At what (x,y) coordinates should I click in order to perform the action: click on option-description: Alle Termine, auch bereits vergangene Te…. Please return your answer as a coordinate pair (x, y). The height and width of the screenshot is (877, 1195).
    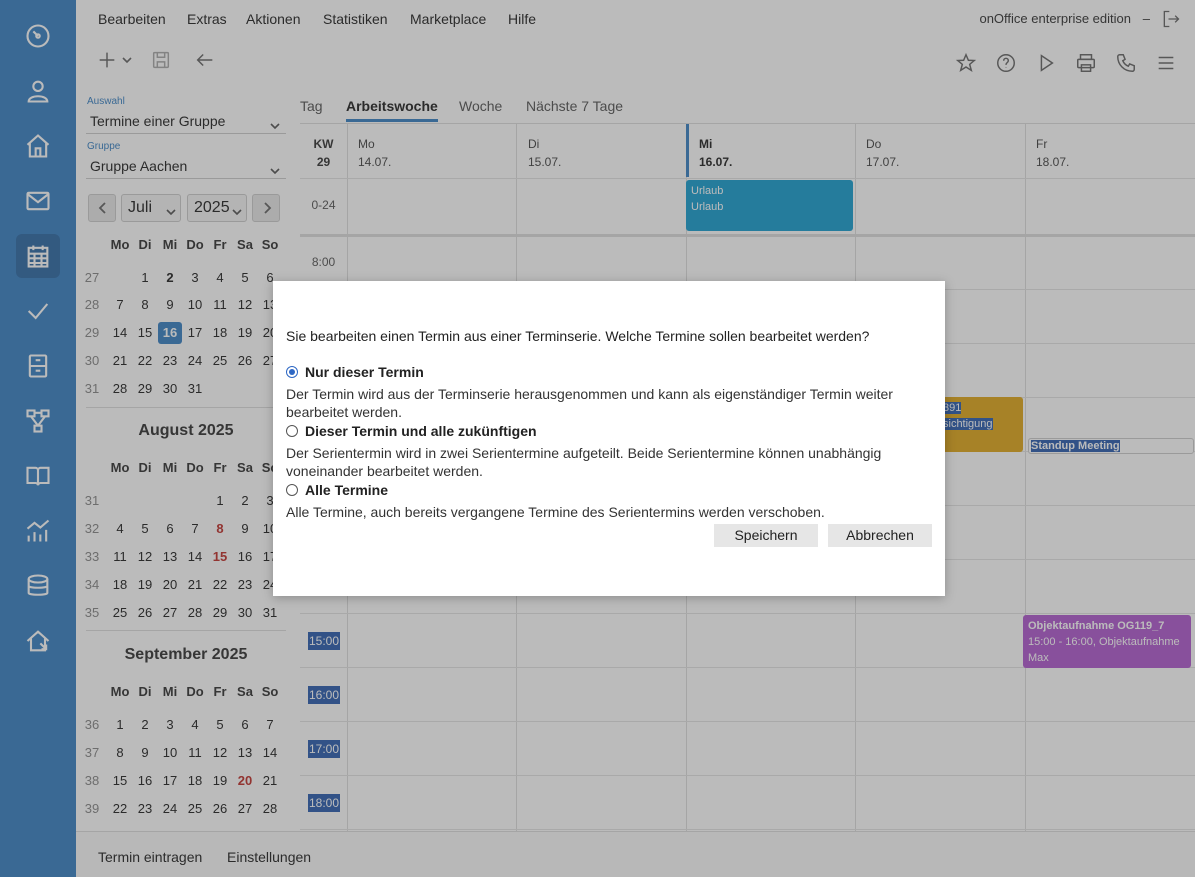
    Looking at the image, I should click on (555, 512).